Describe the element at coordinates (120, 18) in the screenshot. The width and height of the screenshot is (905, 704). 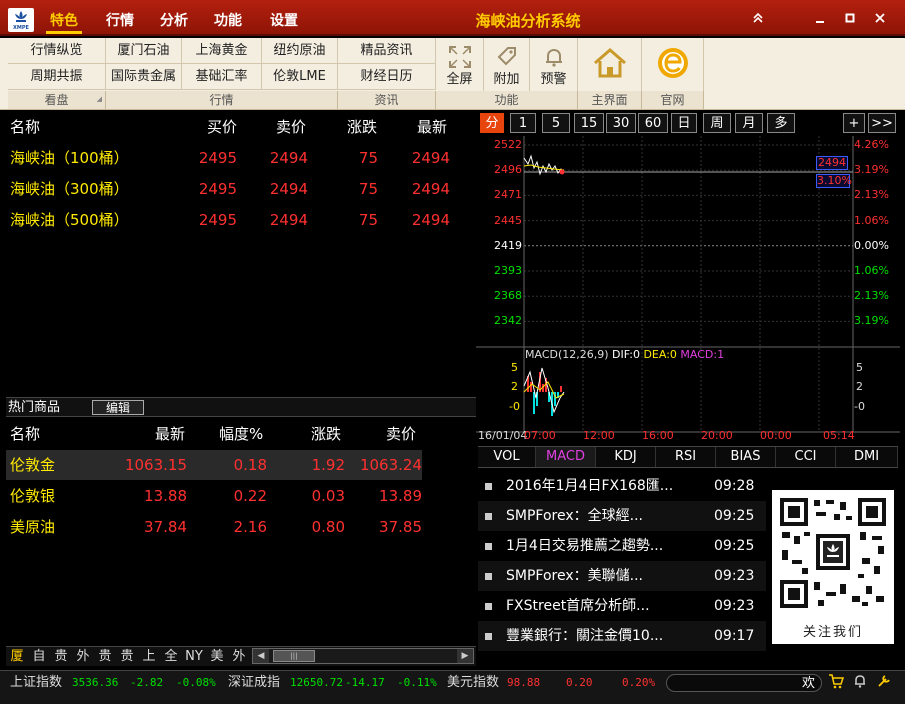
I see `menu-quotes: 行情` at that location.